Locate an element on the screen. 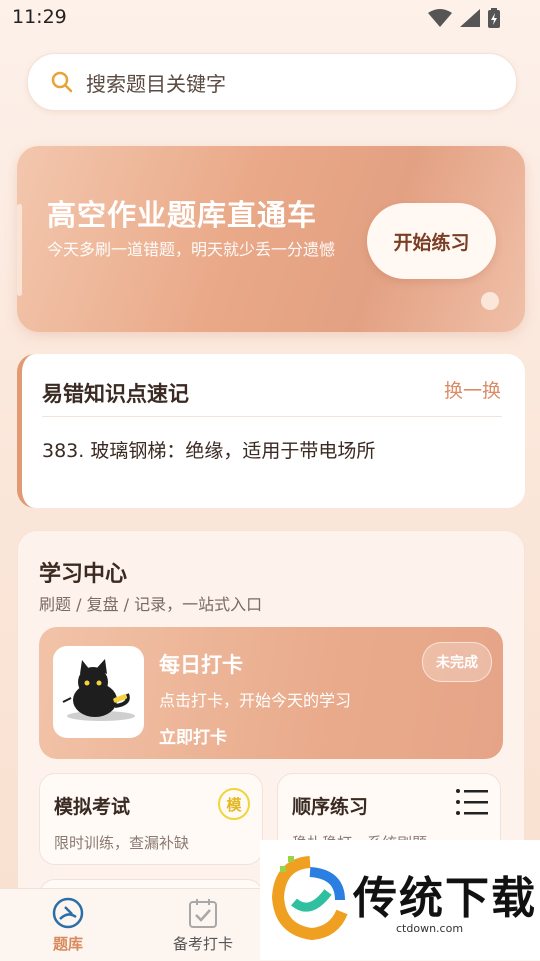 The image size is (540, 961). wifi-icon is located at coordinates (440, 18).